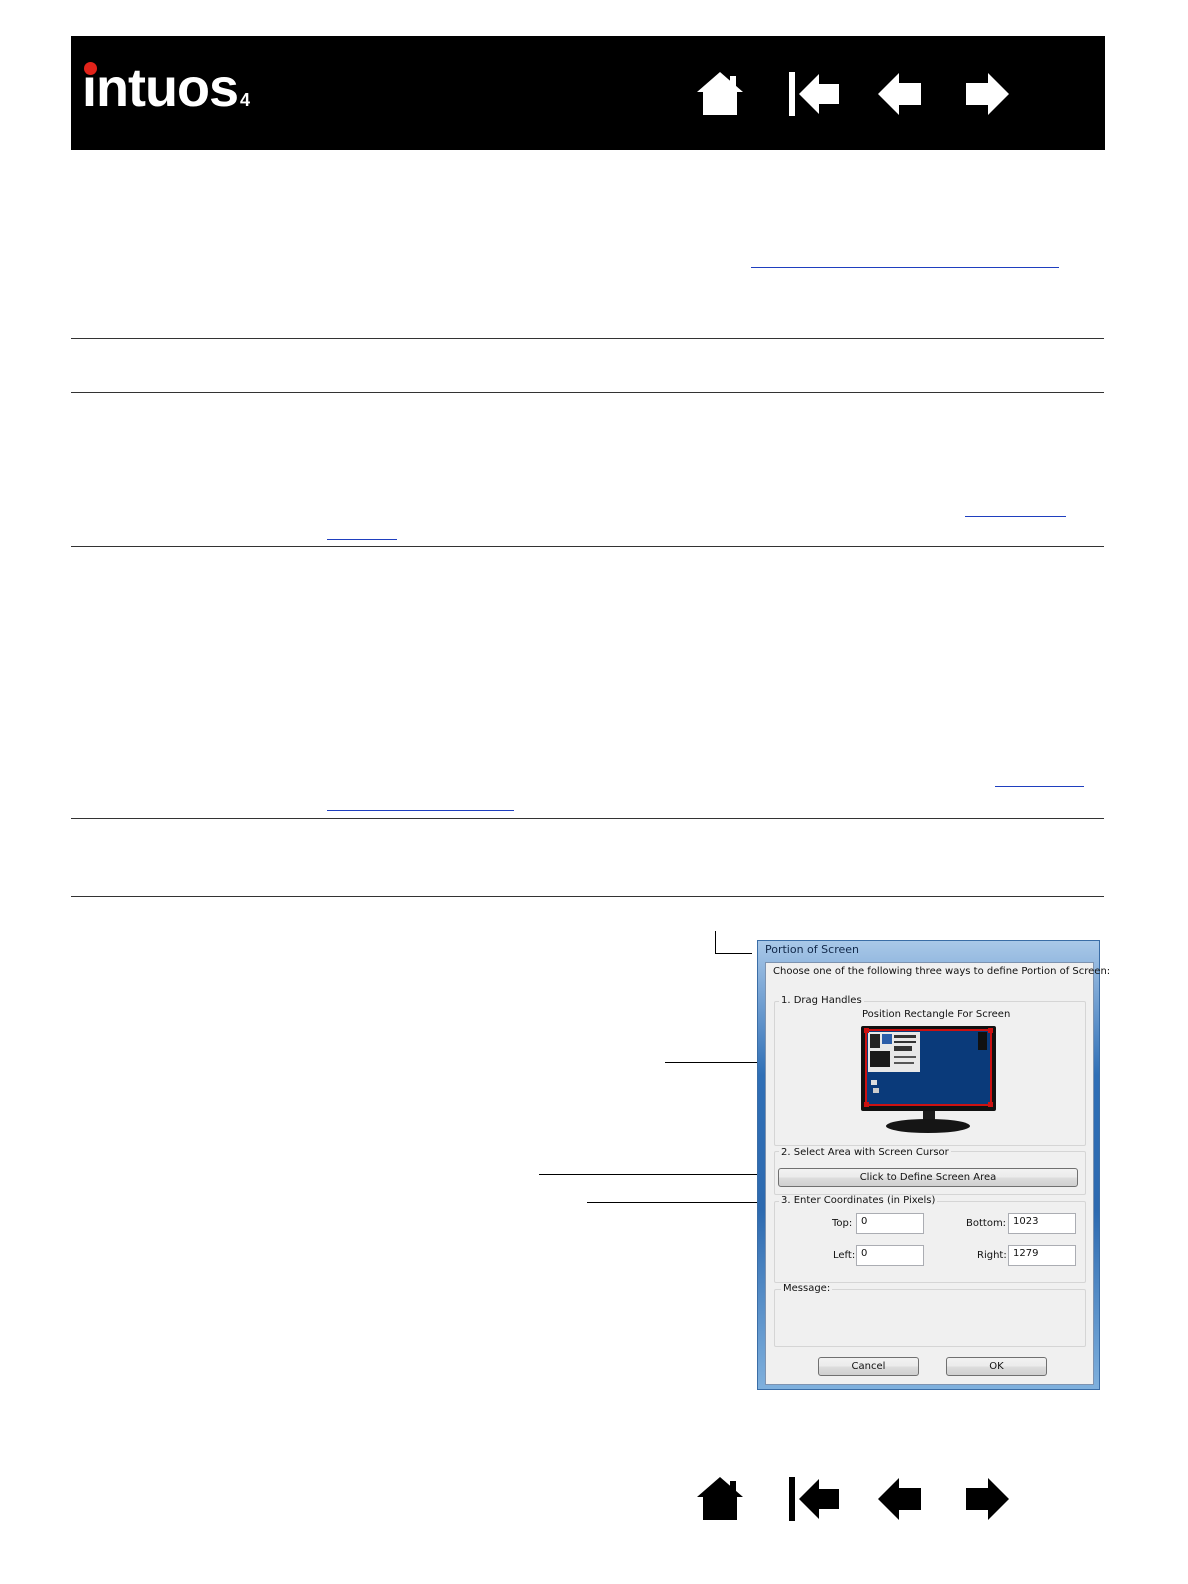  What do you see at coordinates (807, 1288) in the screenshot?
I see `message-label: Message:` at bounding box center [807, 1288].